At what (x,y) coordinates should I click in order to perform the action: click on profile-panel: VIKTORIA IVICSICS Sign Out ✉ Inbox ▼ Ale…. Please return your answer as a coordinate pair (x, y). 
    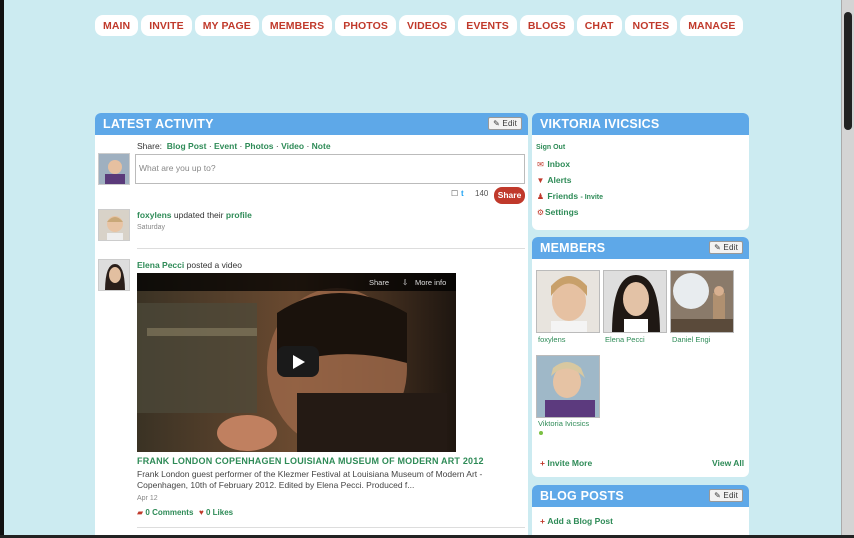
    Looking at the image, I should click on (640, 171).